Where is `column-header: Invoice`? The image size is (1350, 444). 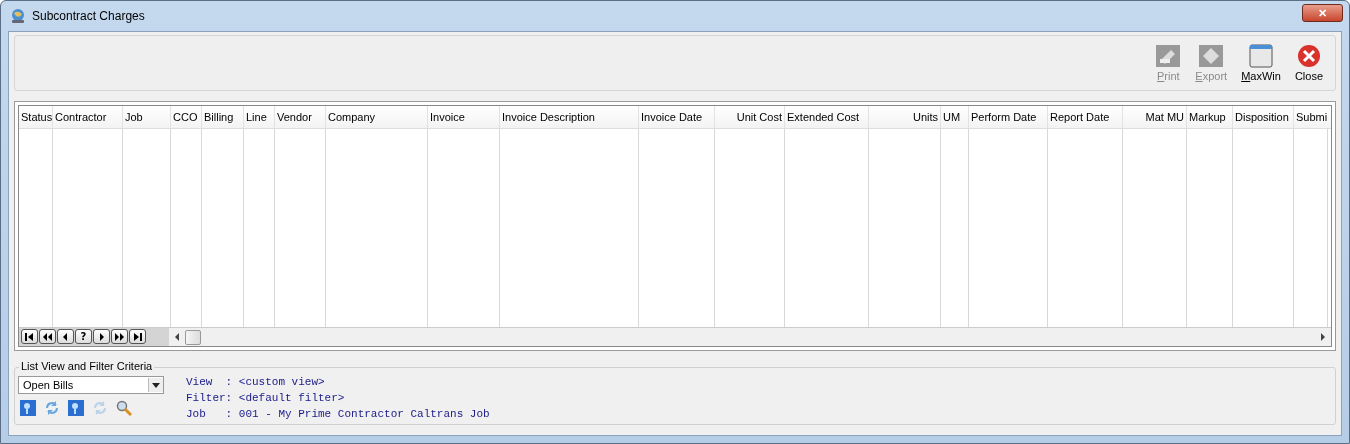
column-header: Invoice is located at coordinates (464, 117).